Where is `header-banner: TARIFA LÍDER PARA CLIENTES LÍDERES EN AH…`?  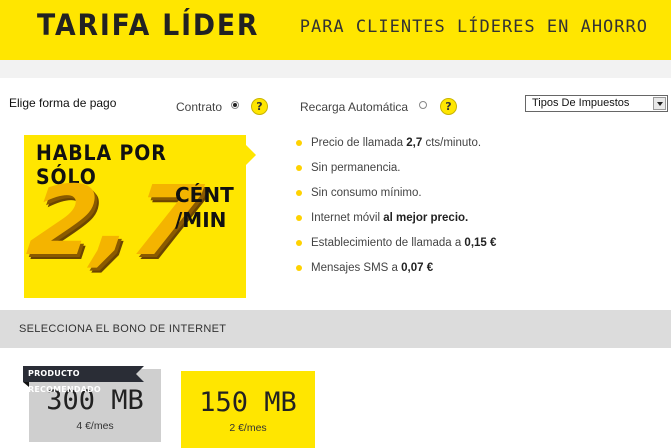
header-banner: TARIFA LÍDER PARA CLIENTES LÍDERES EN AH… is located at coordinates (335, 30).